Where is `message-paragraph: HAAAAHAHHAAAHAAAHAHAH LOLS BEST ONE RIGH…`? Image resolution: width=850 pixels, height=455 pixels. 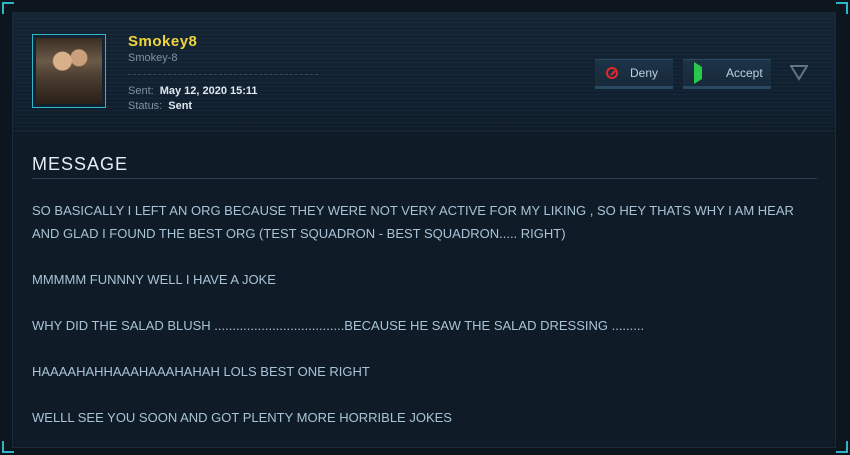 message-paragraph: HAAAAHAHHAAAHAAAHAHAH LOLS BEST ONE RIGH… is located at coordinates (201, 371).